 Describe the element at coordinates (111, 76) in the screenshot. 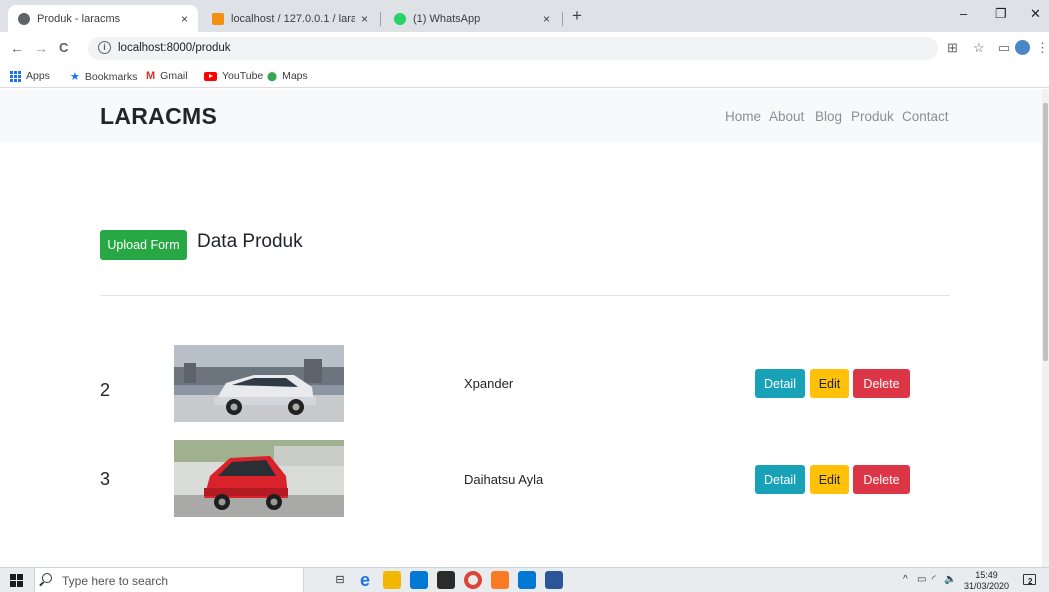

I see `bookmark-label: Bookmarks` at that location.